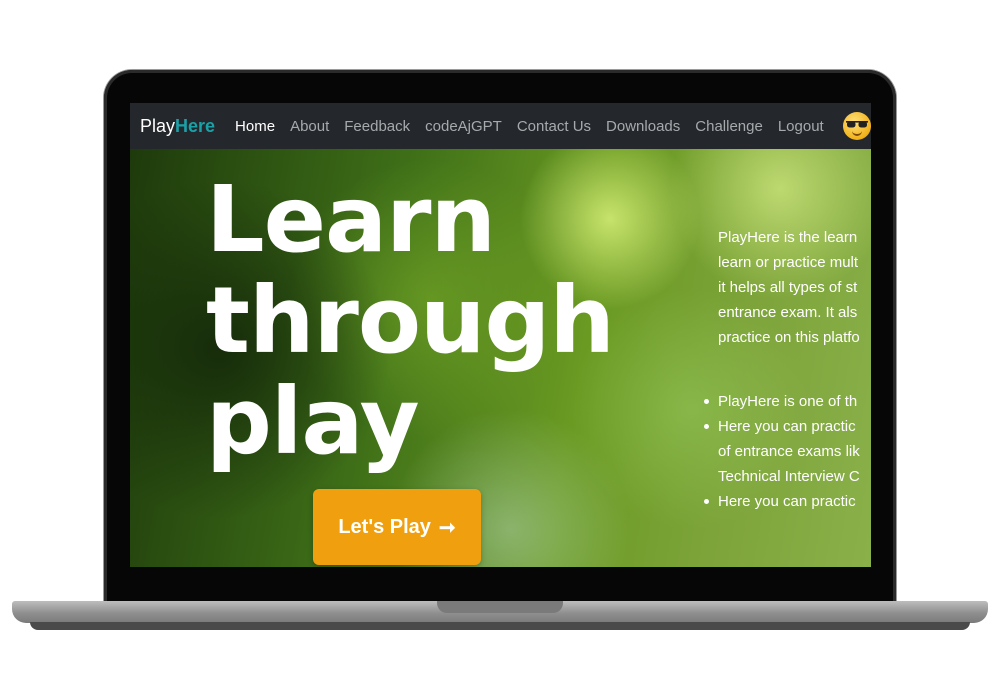  I want to click on laptop-base-shadow, so click(500, 626).